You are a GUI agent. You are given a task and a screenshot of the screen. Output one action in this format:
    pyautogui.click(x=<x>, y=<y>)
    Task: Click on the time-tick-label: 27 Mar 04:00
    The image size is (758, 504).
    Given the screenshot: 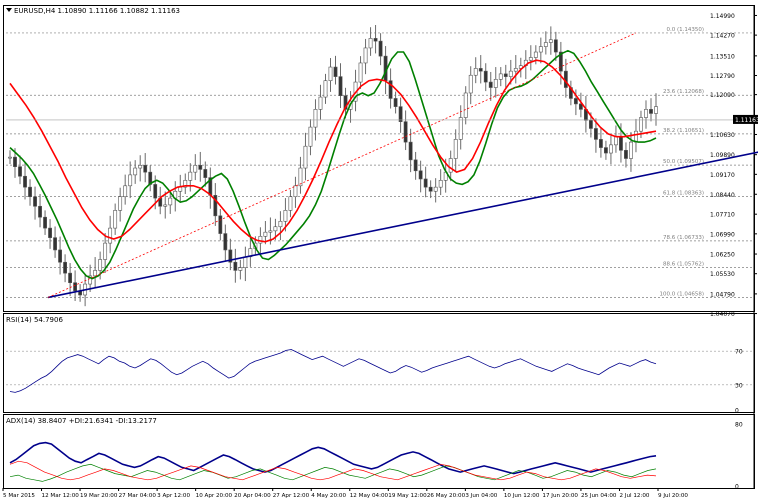 What is the action you would take?
    pyautogui.click(x=138, y=496)
    